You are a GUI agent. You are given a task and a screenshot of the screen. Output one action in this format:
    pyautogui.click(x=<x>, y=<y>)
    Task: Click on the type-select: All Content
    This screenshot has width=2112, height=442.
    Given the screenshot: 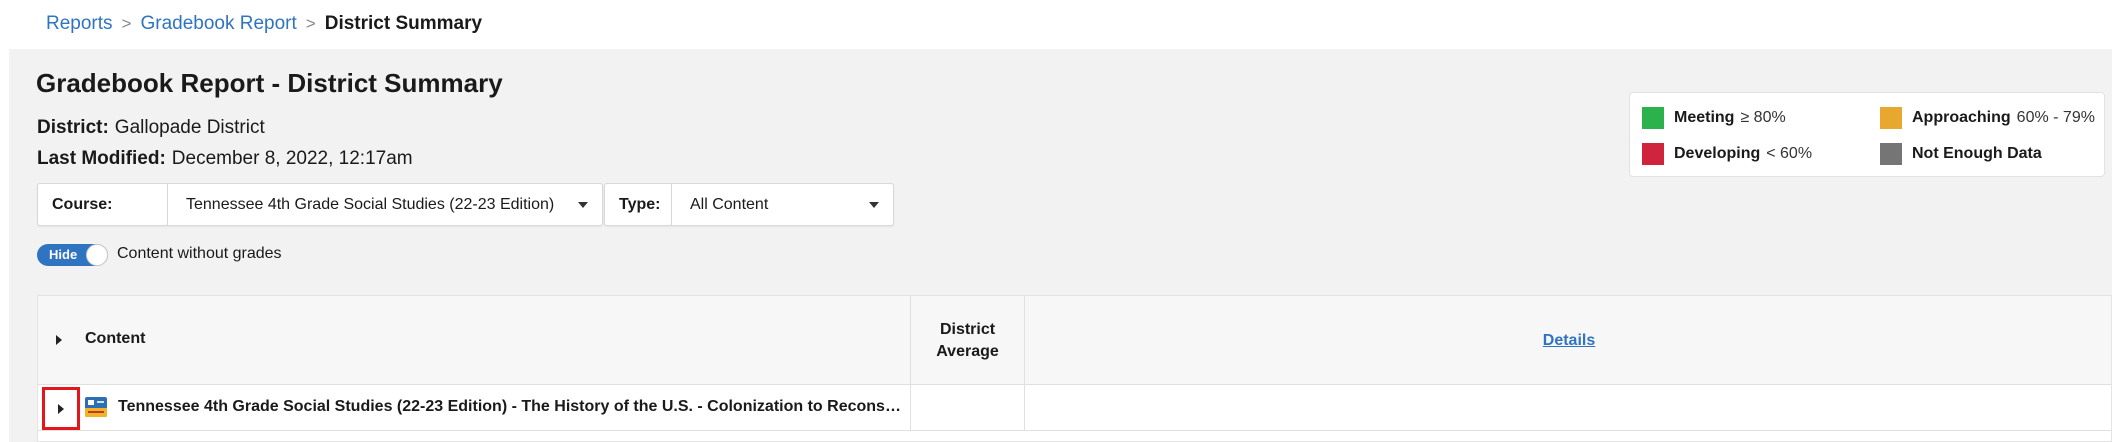 What is the action you would take?
    pyautogui.click(x=782, y=204)
    